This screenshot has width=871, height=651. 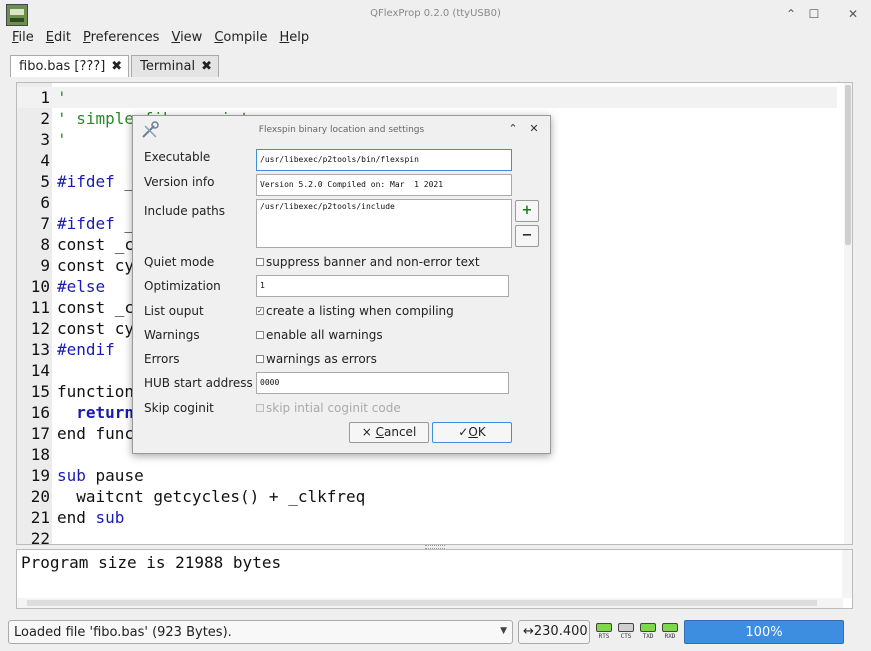 What do you see at coordinates (316, 359) in the screenshot?
I see `errors-checkbox: warnings as errors` at bounding box center [316, 359].